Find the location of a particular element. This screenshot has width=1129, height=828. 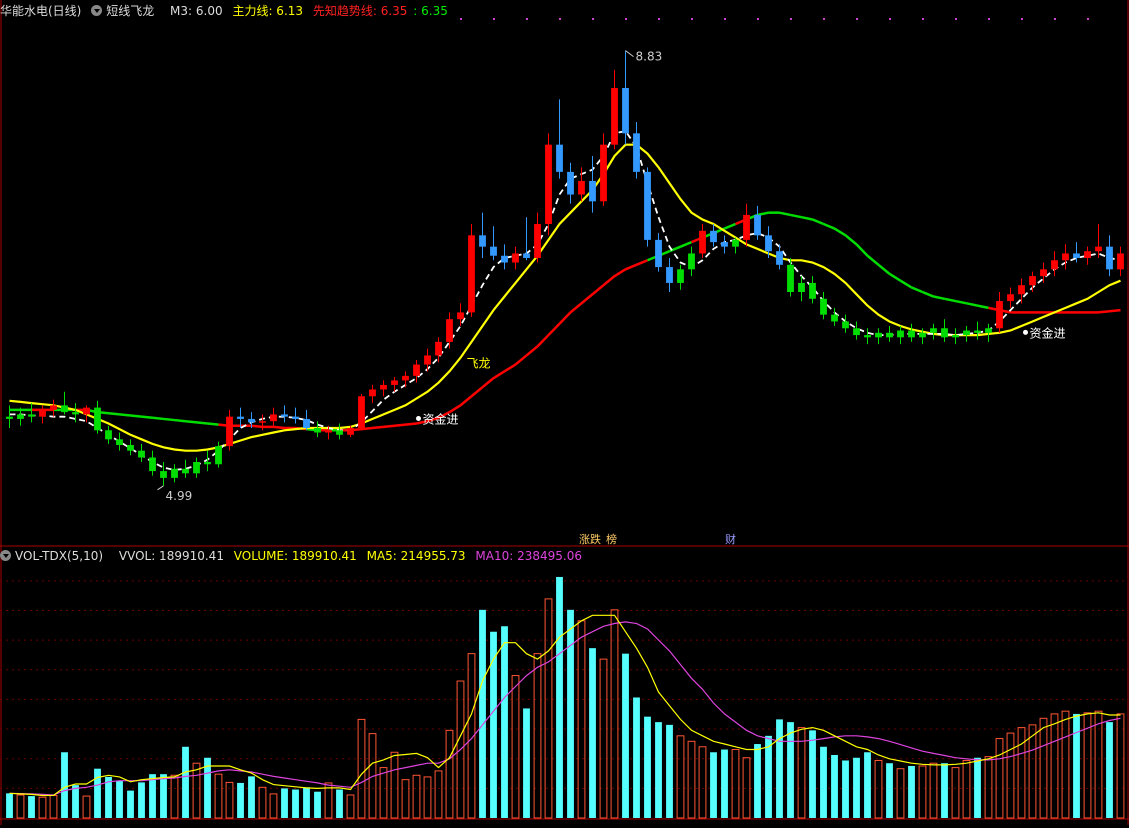

flag-cai: 财 is located at coordinates (730, 540).